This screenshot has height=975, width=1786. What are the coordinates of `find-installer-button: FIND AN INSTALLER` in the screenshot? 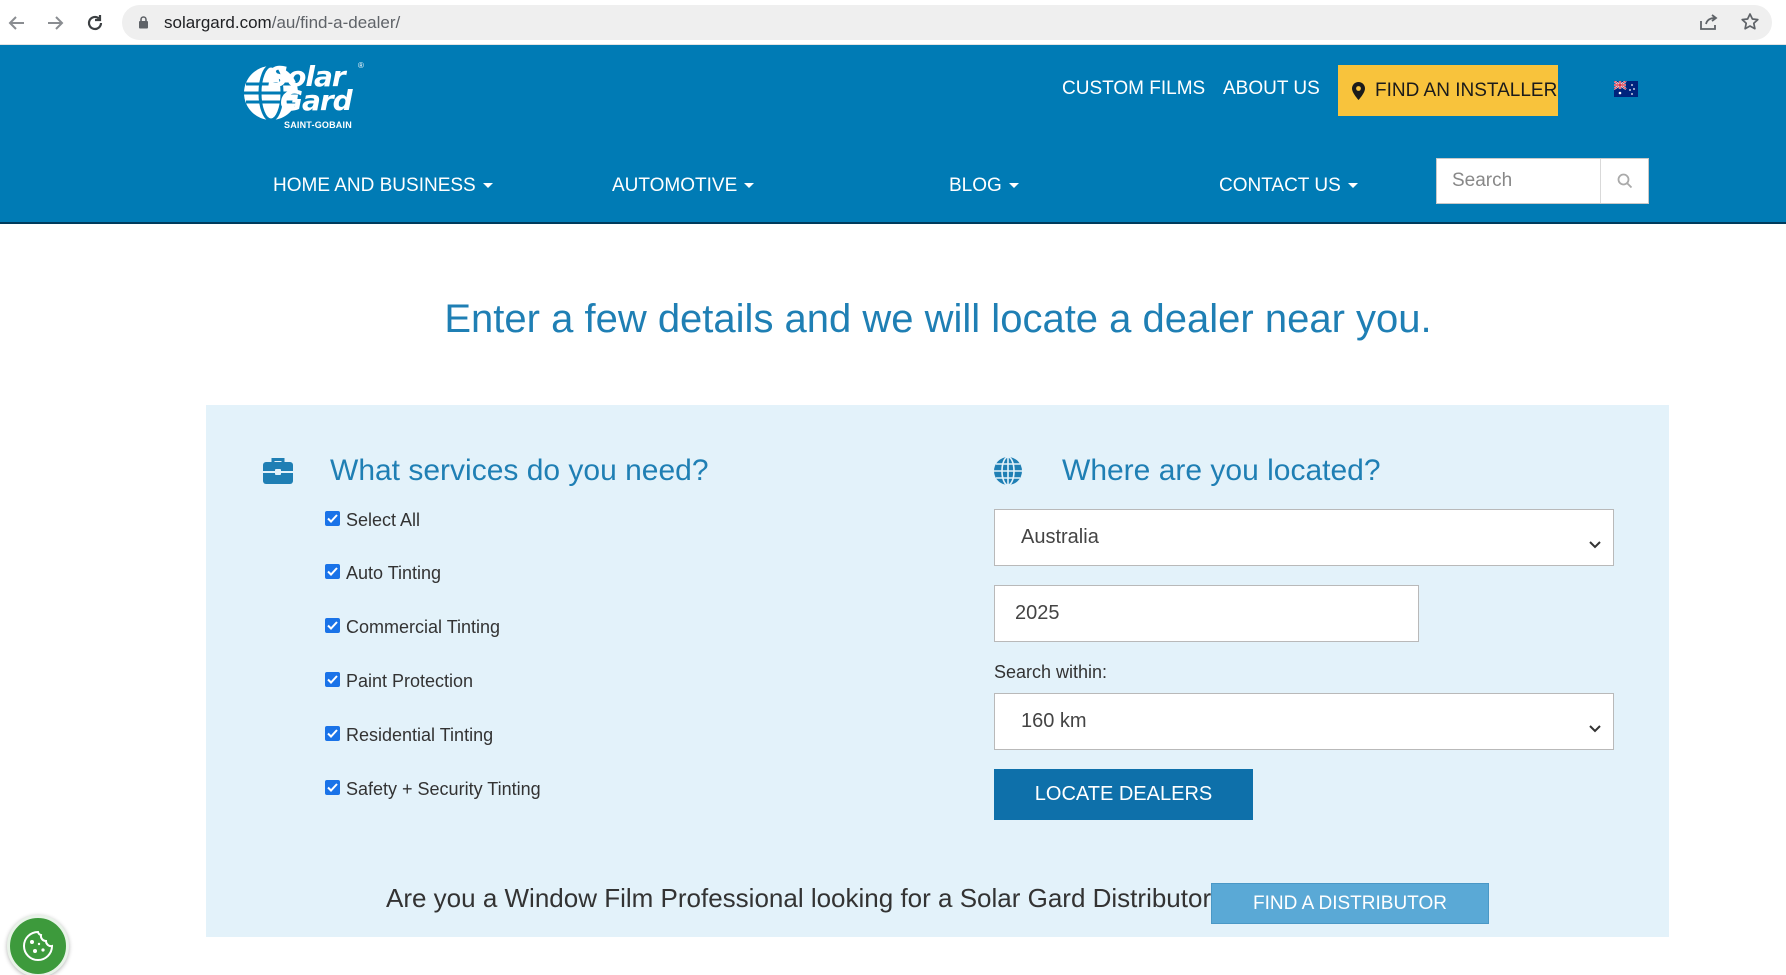 It's located at (1448, 90).